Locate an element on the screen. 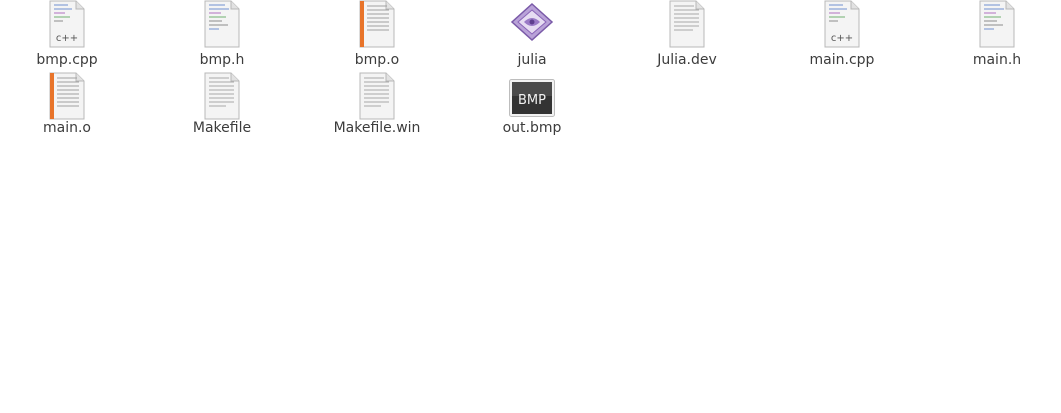  file-name-label: Makefile is located at coordinates (222, 128).